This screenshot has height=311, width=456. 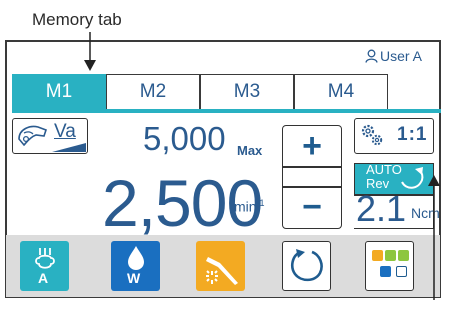 I want to click on air-label: A, so click(x=43, y=278).